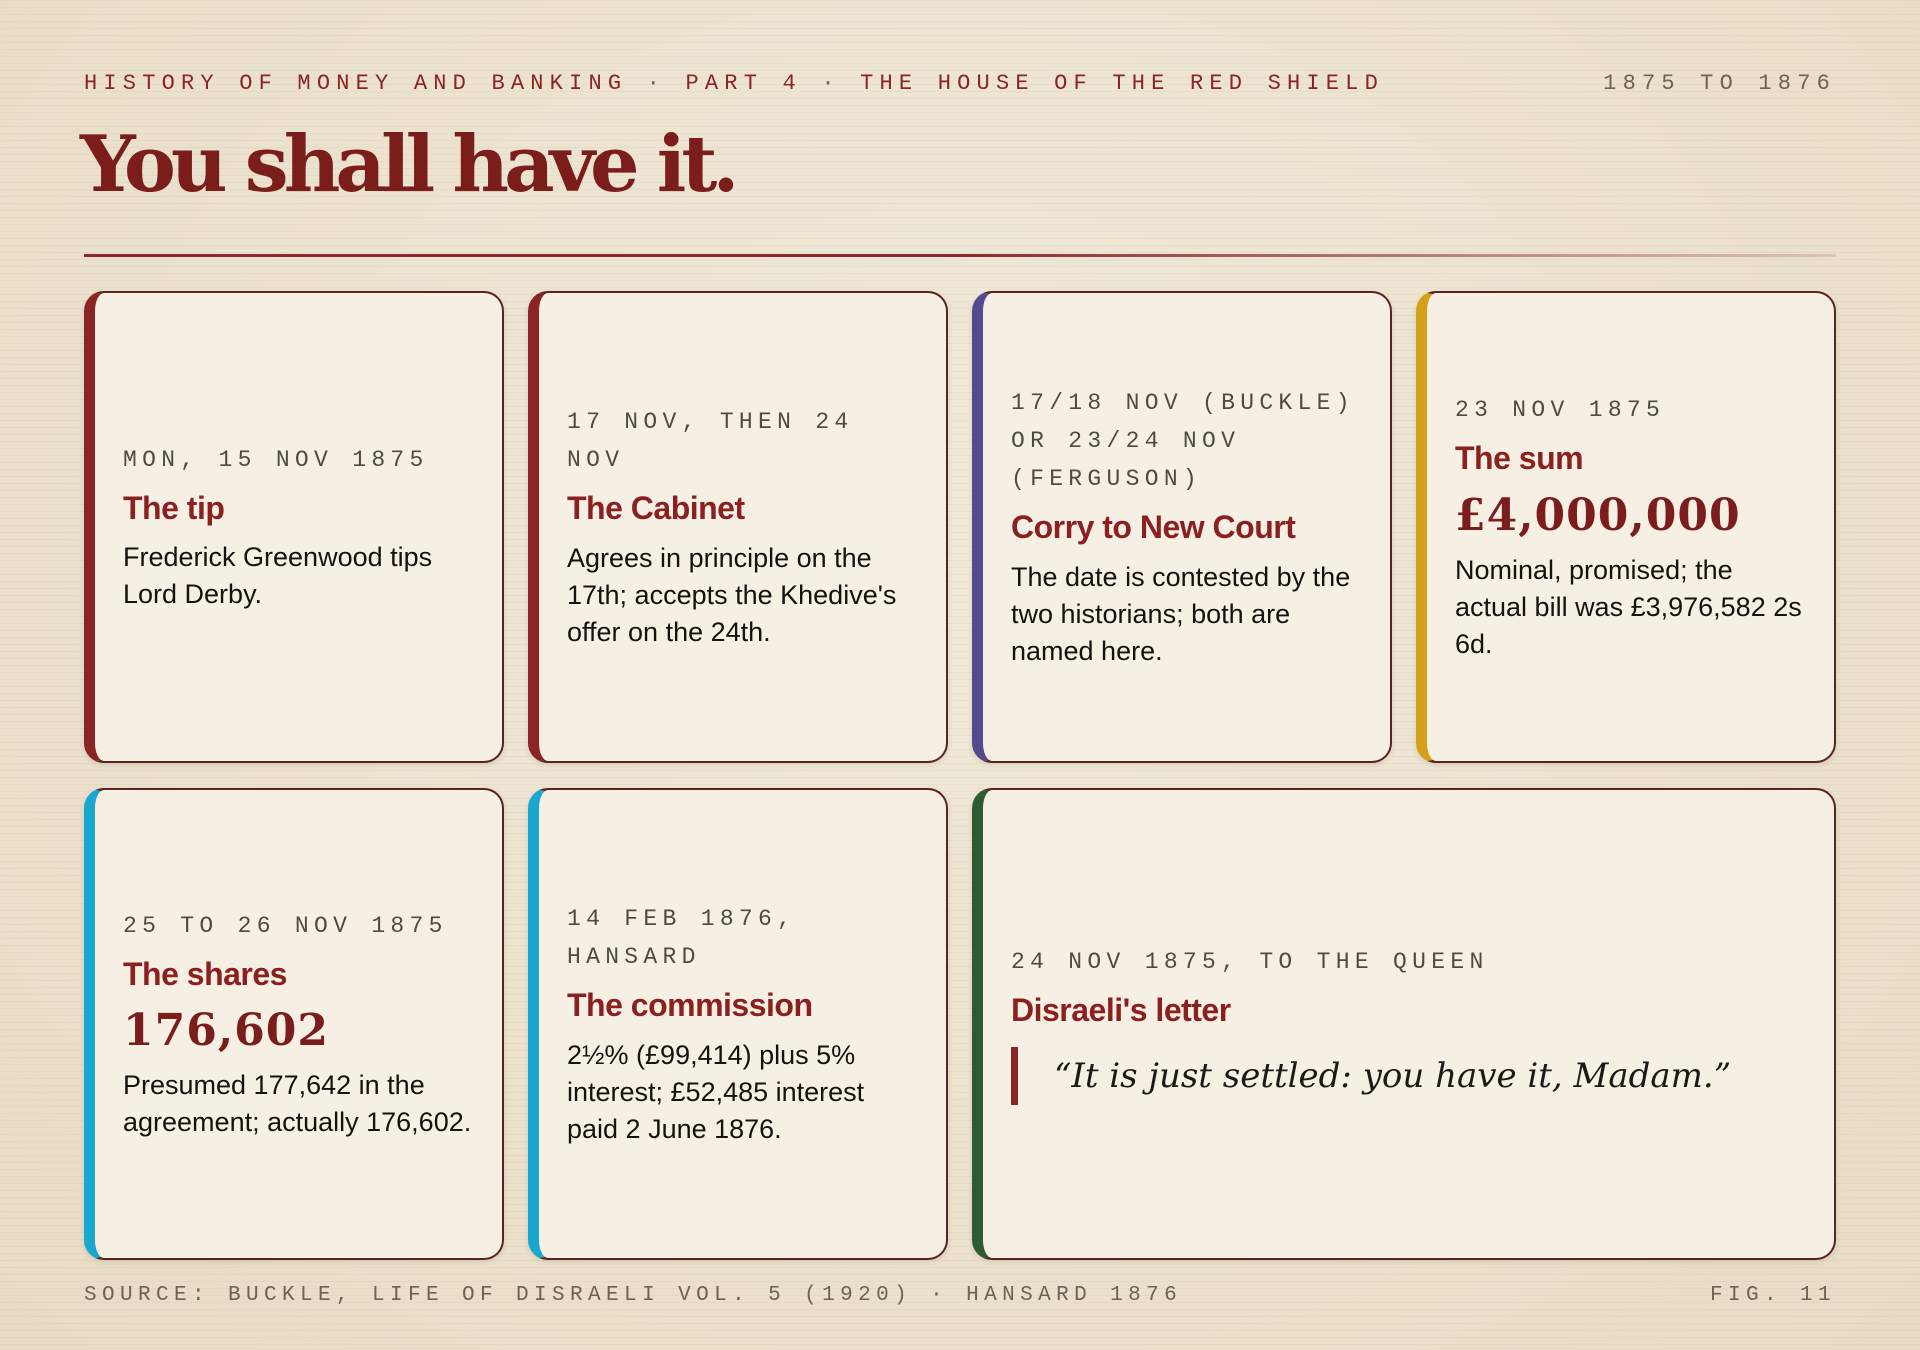 This screenshot has width=1920, height=1350. I want to click on card-date: 25 to 26 Nov 1875, so click(285, 925).